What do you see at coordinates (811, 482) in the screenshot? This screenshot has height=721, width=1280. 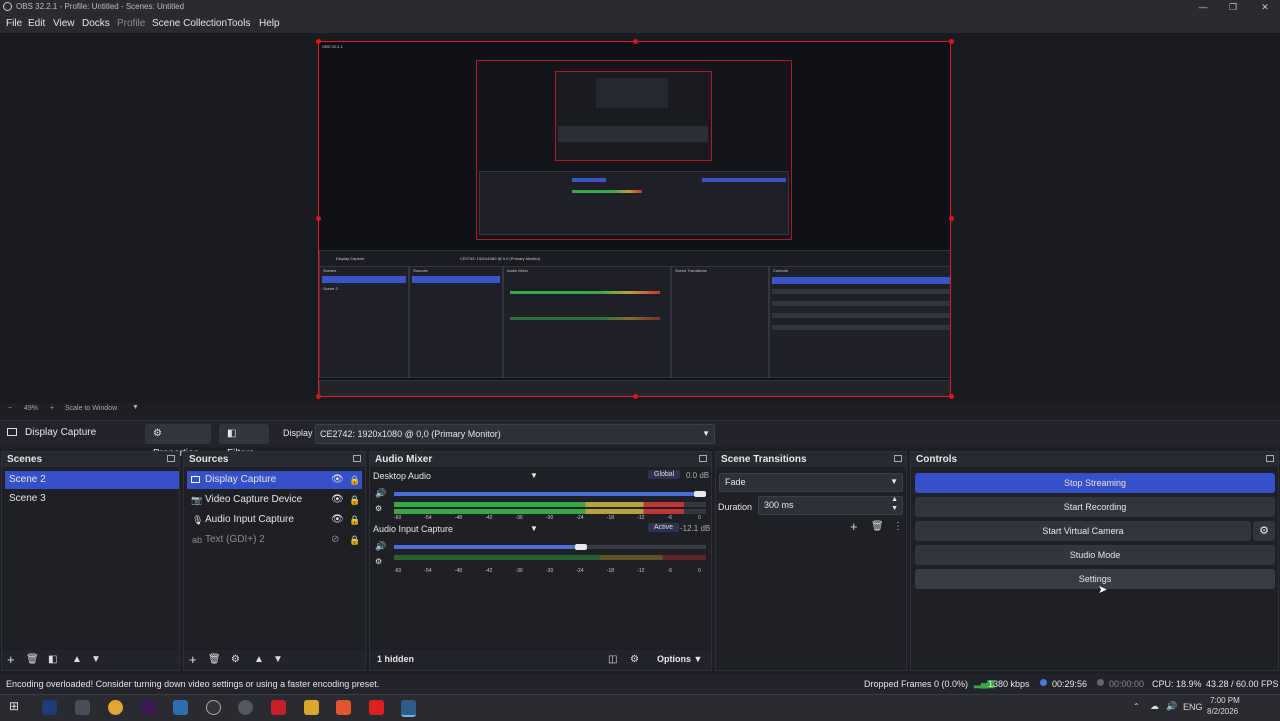 I see `transition-select: Fade ▼` at bounding box center [811, 482].